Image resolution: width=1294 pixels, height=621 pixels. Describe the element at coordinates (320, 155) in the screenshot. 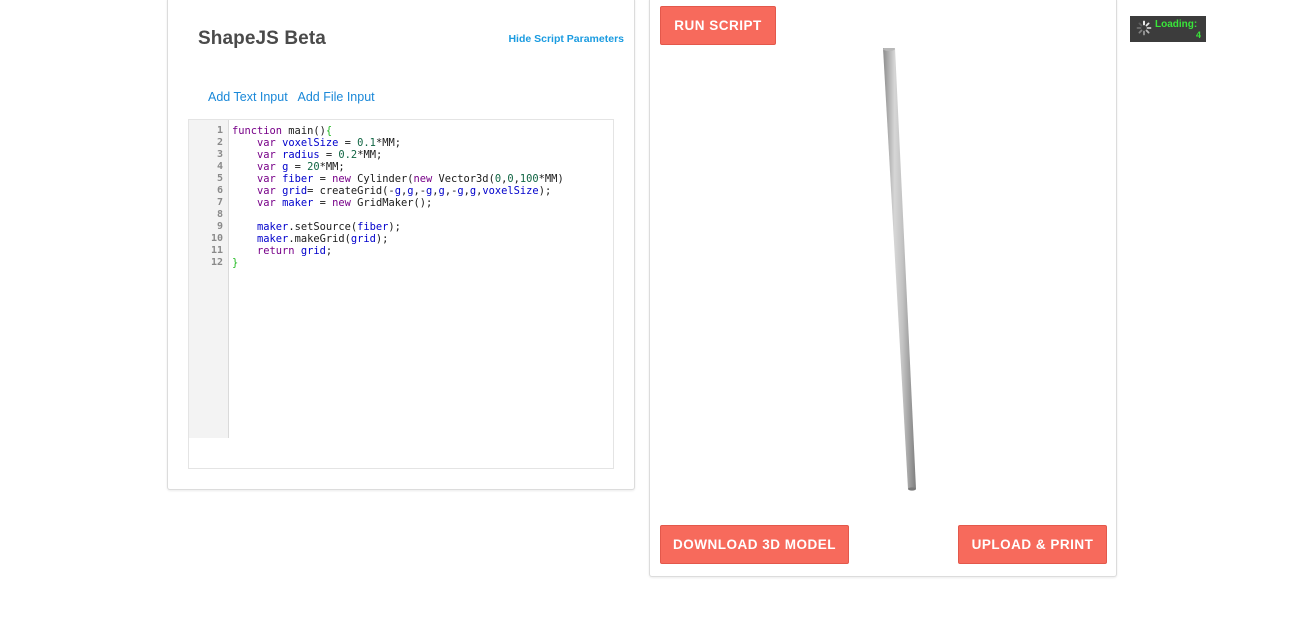

I see `code-line: var radius = 0.2*MM;` at that location.